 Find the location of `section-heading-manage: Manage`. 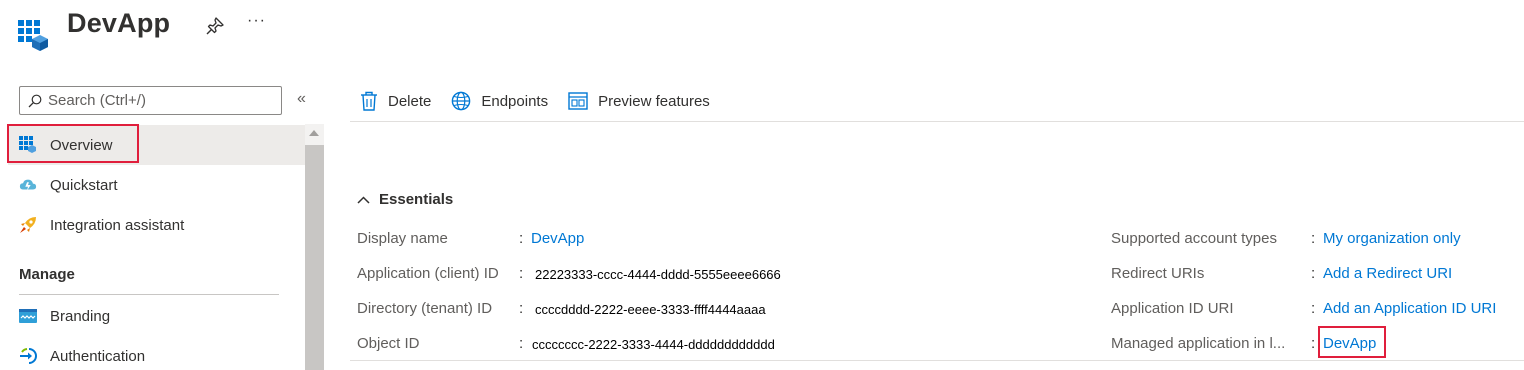

section-heading-manage: Manage is located at coordinates (47, 274).